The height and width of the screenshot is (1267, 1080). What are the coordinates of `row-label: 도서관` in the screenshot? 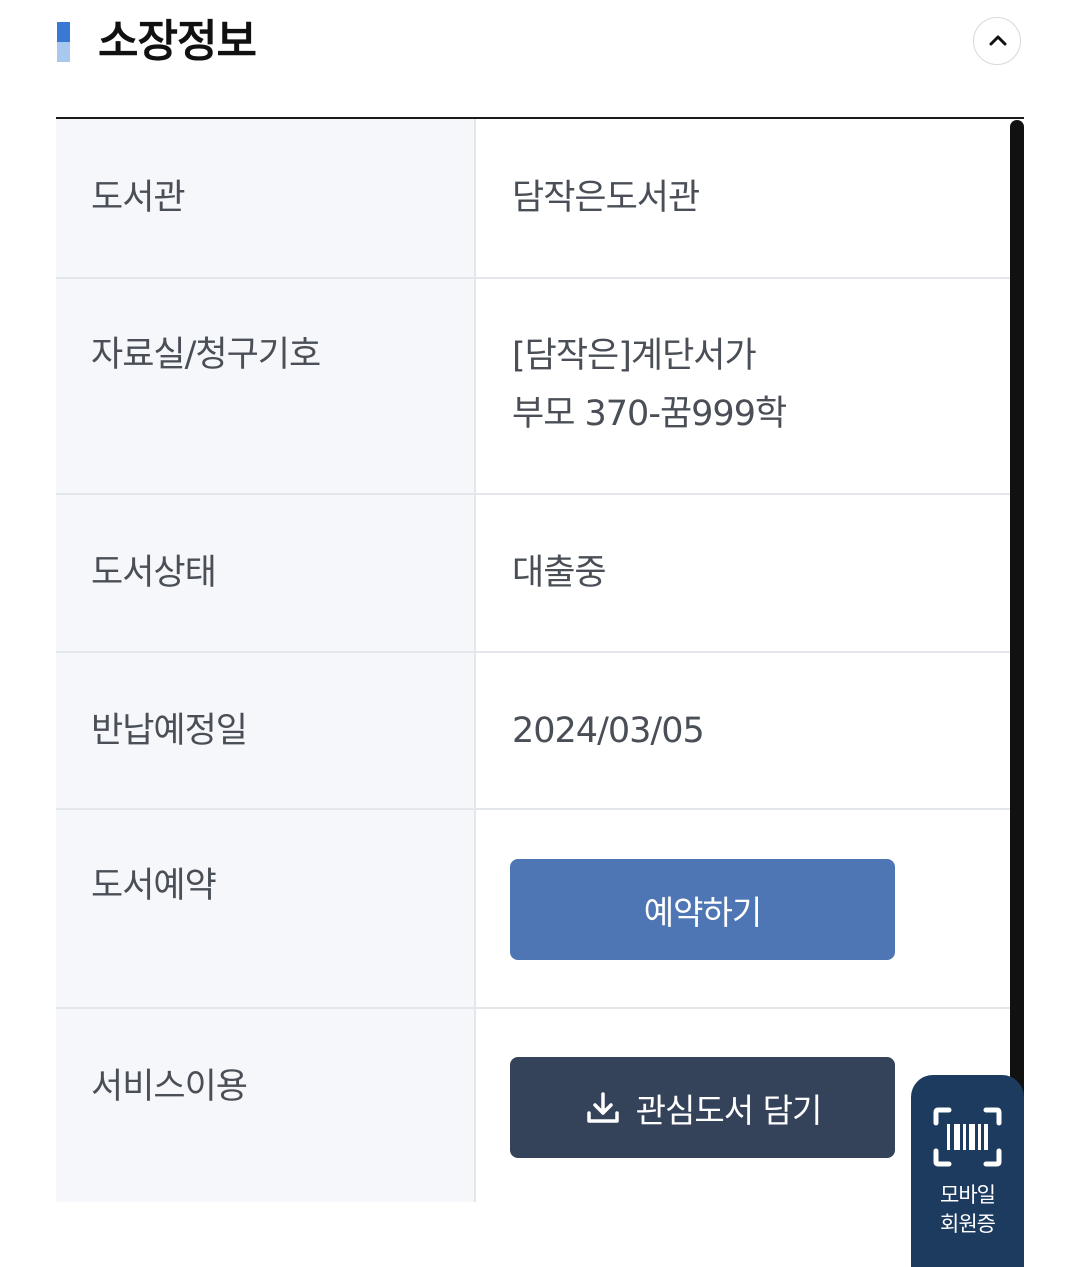 It's located at (138, 198).